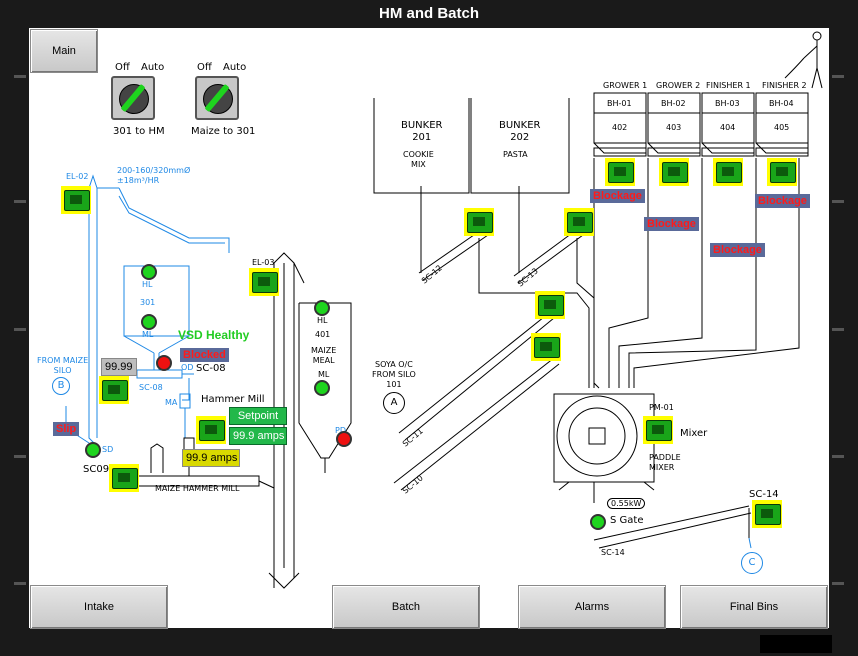 Image resolution: width=858 pixels, height=656 pixels. I want to click on bin-num-label: 404, so click(728, 127).